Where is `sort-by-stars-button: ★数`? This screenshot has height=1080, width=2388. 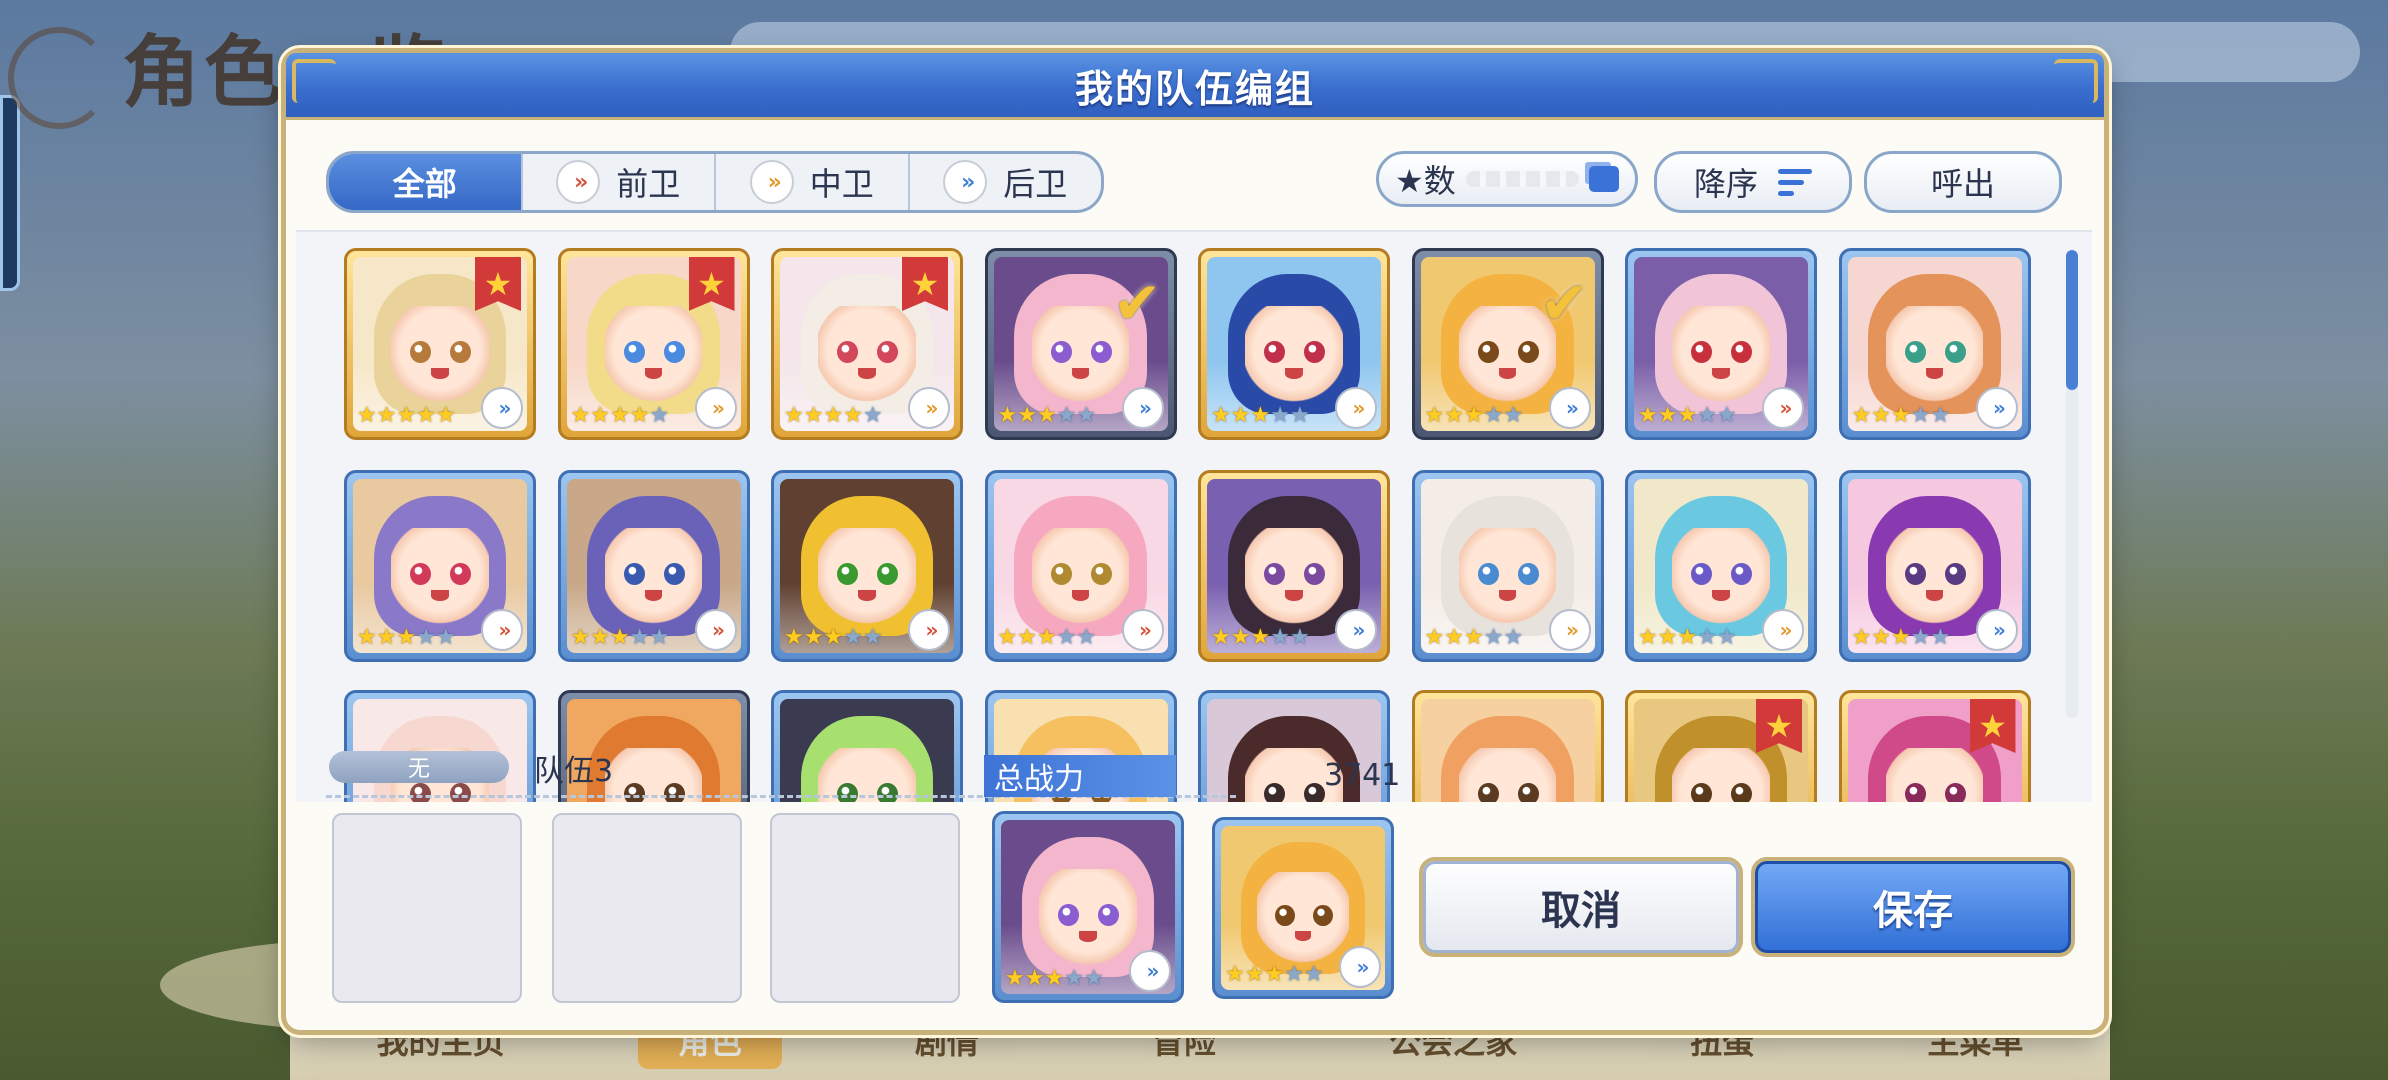
sort-by-stars-button: ★数 is located at coordinates (1507, 179).